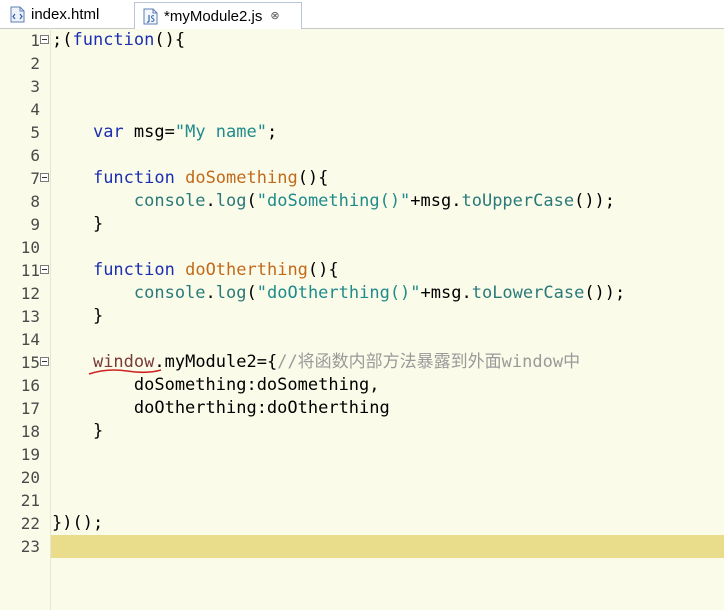  I want to click on code-text: doOtherthing:doOtherthing, so click(221, 408).